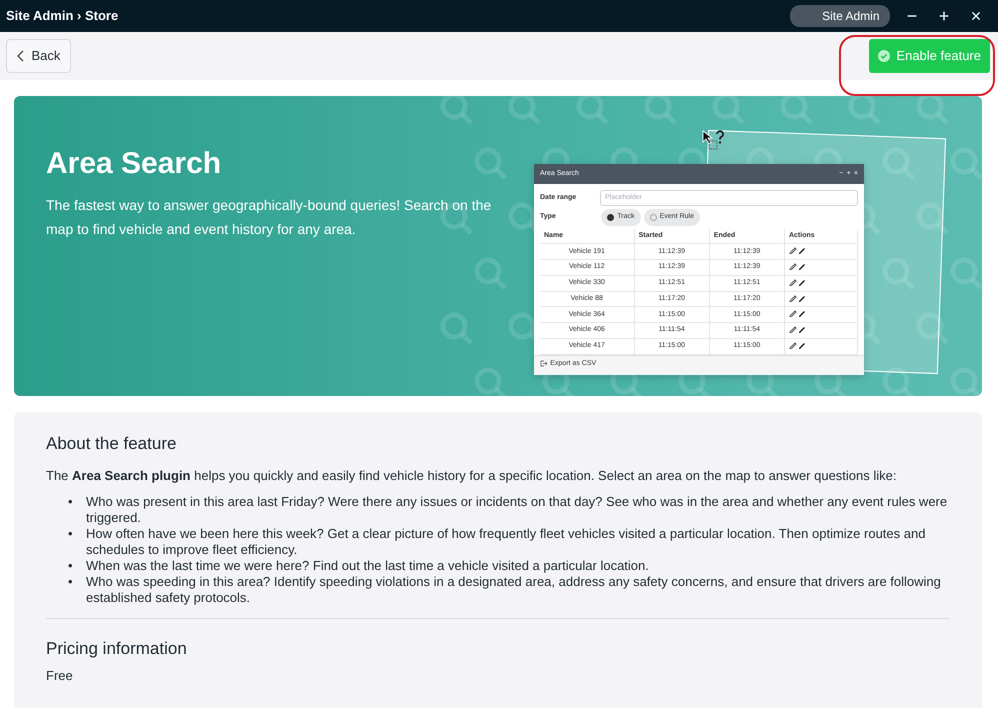 The image size is (998, 708). I want to click on close-button: ×, so click(976, 16).